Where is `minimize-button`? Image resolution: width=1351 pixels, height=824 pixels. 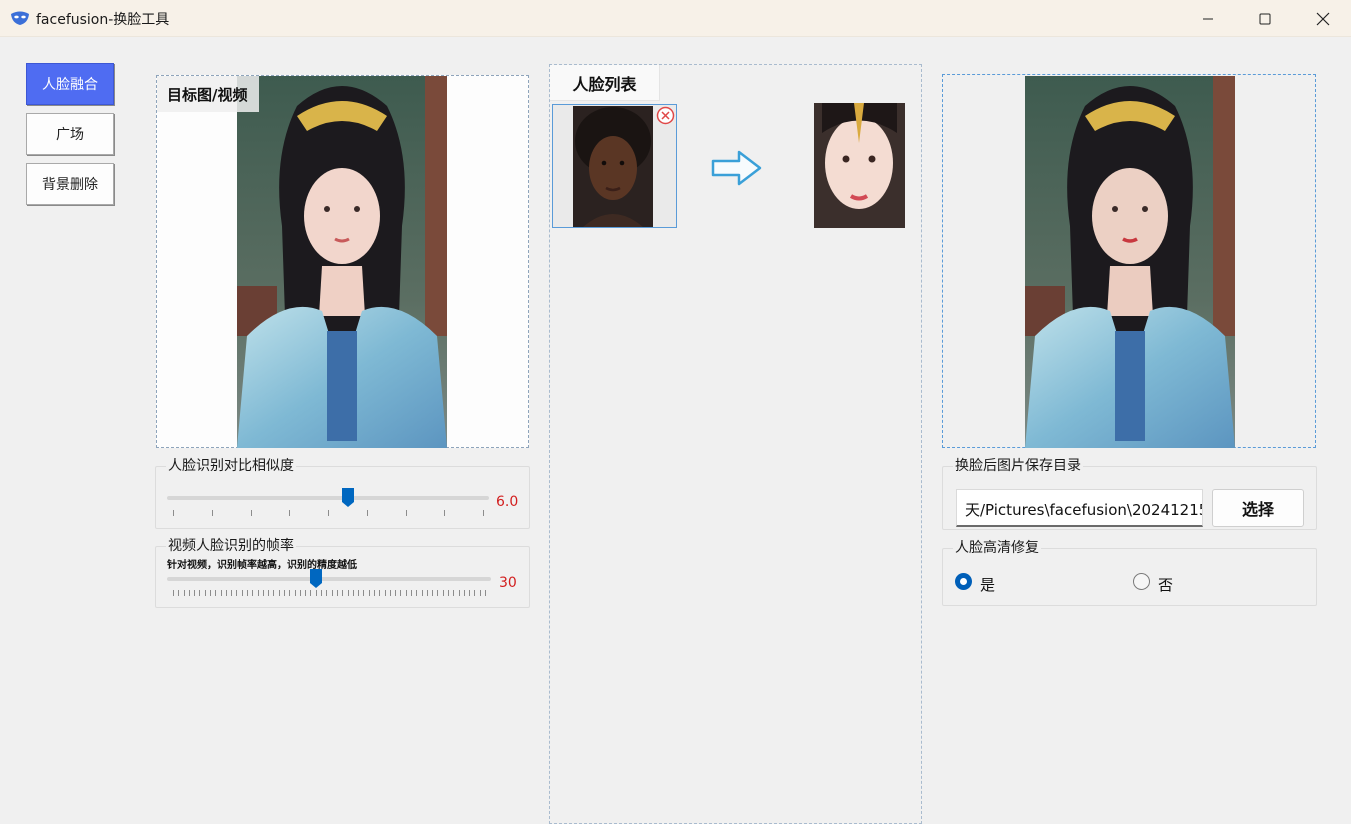 minimize-button is located at coordinates (1208, 18).